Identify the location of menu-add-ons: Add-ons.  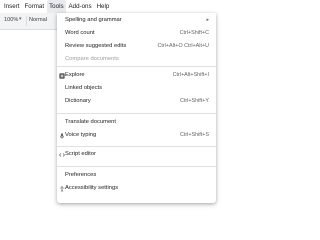
(80, 6).